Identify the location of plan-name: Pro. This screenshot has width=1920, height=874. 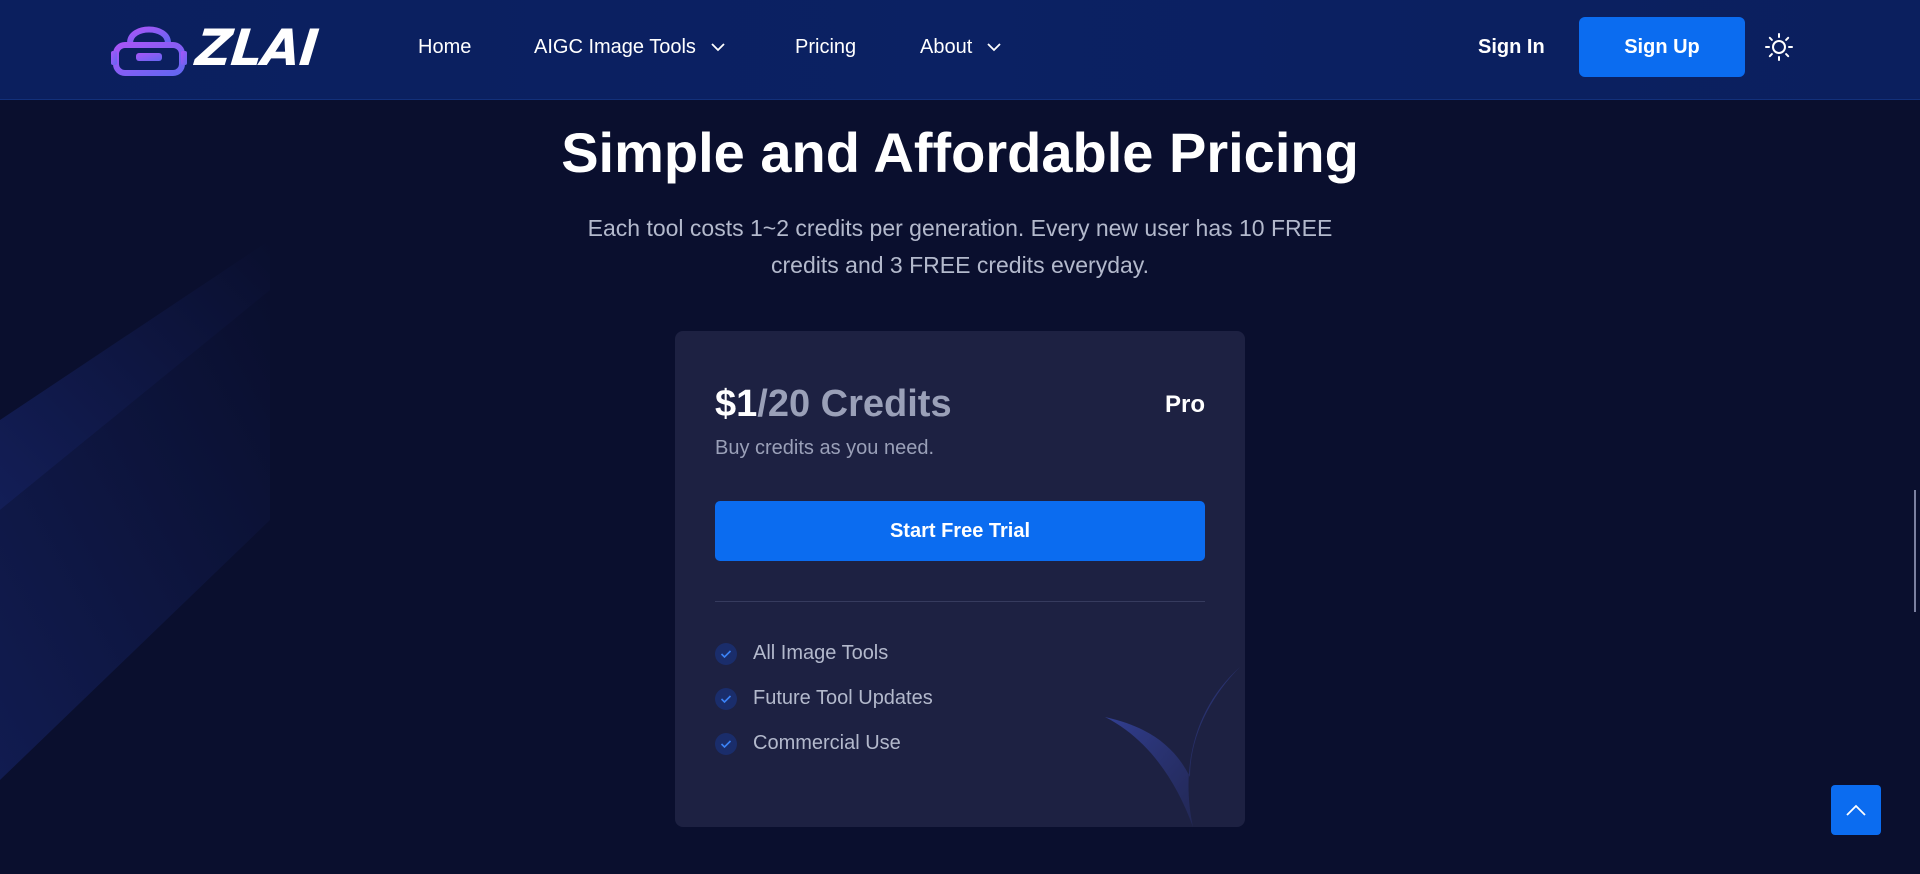
(1184, 404).